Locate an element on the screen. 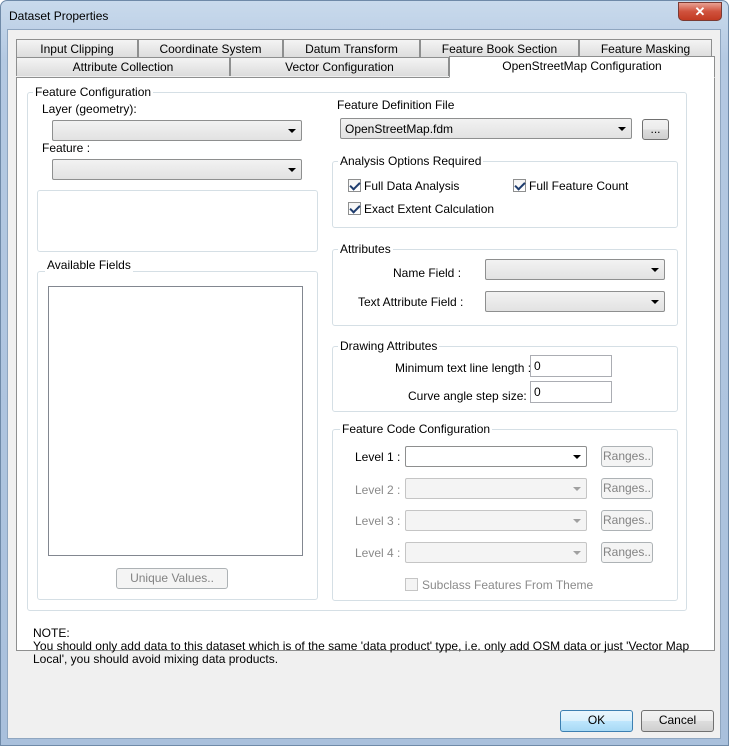 The image size is (729, 746). available-fields-list is located at coordinates (175, 421).